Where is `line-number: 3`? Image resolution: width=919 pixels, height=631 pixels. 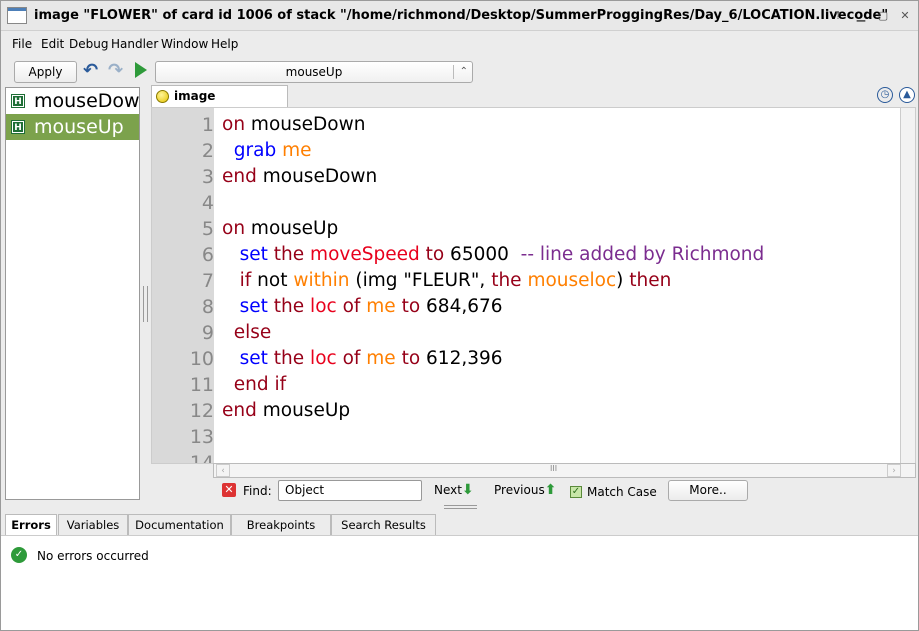
line-number: 3 is located at coordinates (207, 177).